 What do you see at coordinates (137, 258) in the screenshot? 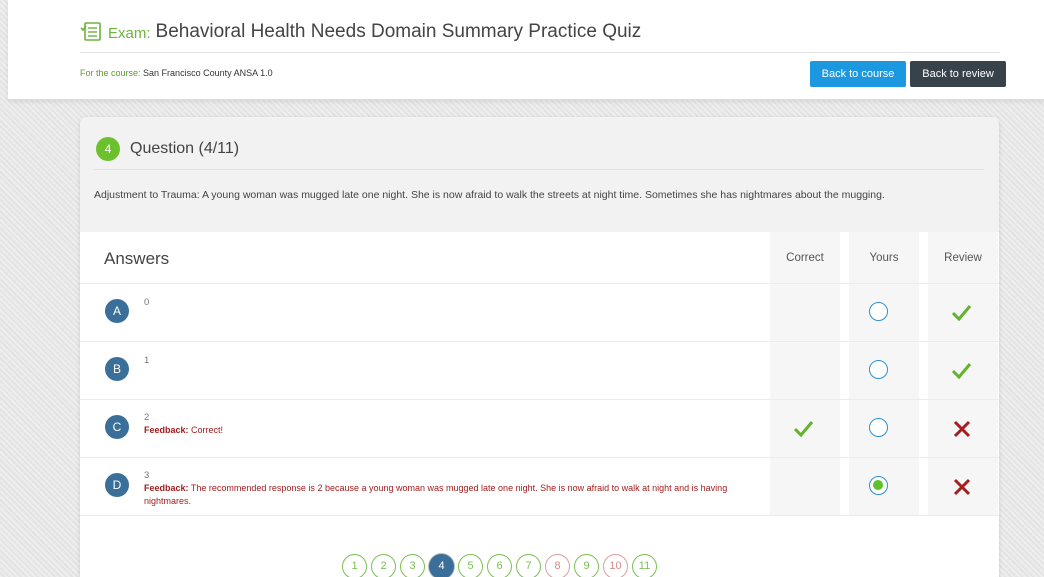
I see `answers-heading: Answers` at bounding box center [137, 258].